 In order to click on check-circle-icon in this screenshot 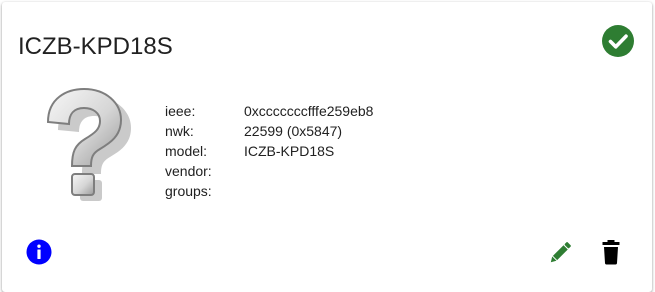, I will do `click(618, 41)`.